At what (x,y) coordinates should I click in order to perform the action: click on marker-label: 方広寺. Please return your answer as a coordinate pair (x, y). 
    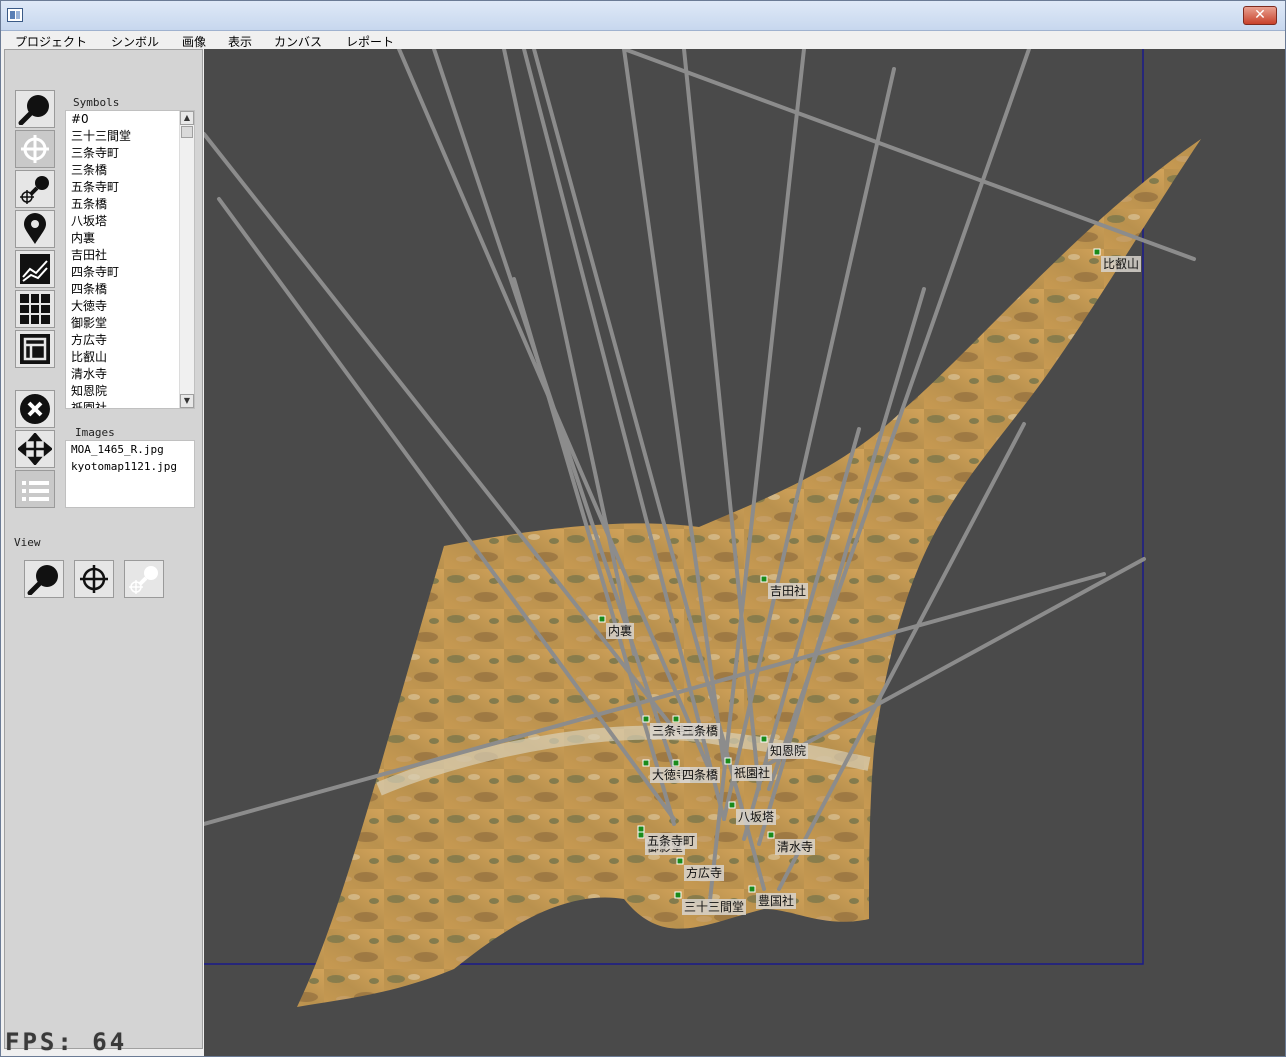
    Looking at the image, I should click on (704, 872).